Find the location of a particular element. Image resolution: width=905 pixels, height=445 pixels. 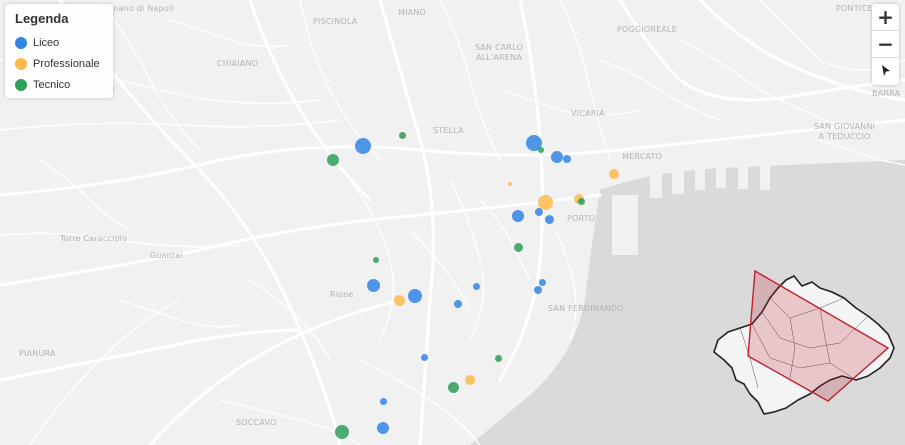

zoom-control: + − is located at coordinates (885, 44).